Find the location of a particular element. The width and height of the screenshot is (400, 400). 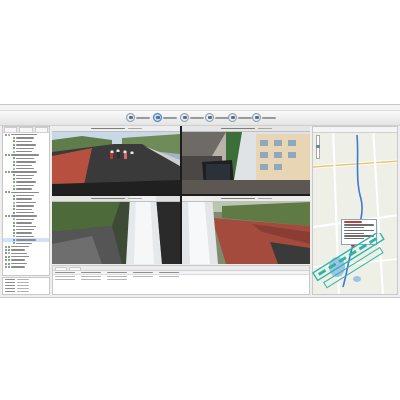

toolbar-button-playback is located at coordinates (193, 117).